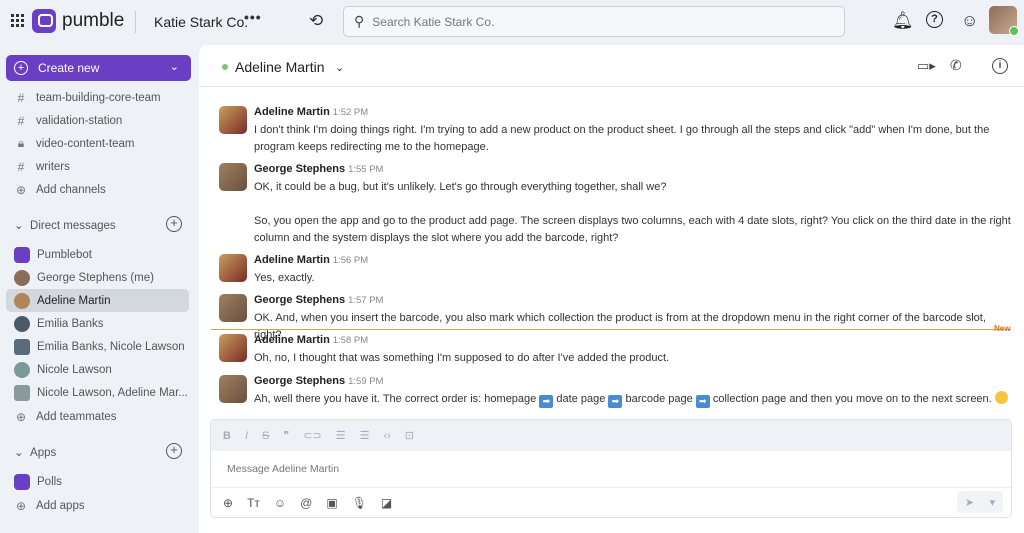  What do you see at coordinates (311, 112) in the screenshot?
I see `message-author: Adeline Martin 1:52 PM` at bounding box center [311, 112].